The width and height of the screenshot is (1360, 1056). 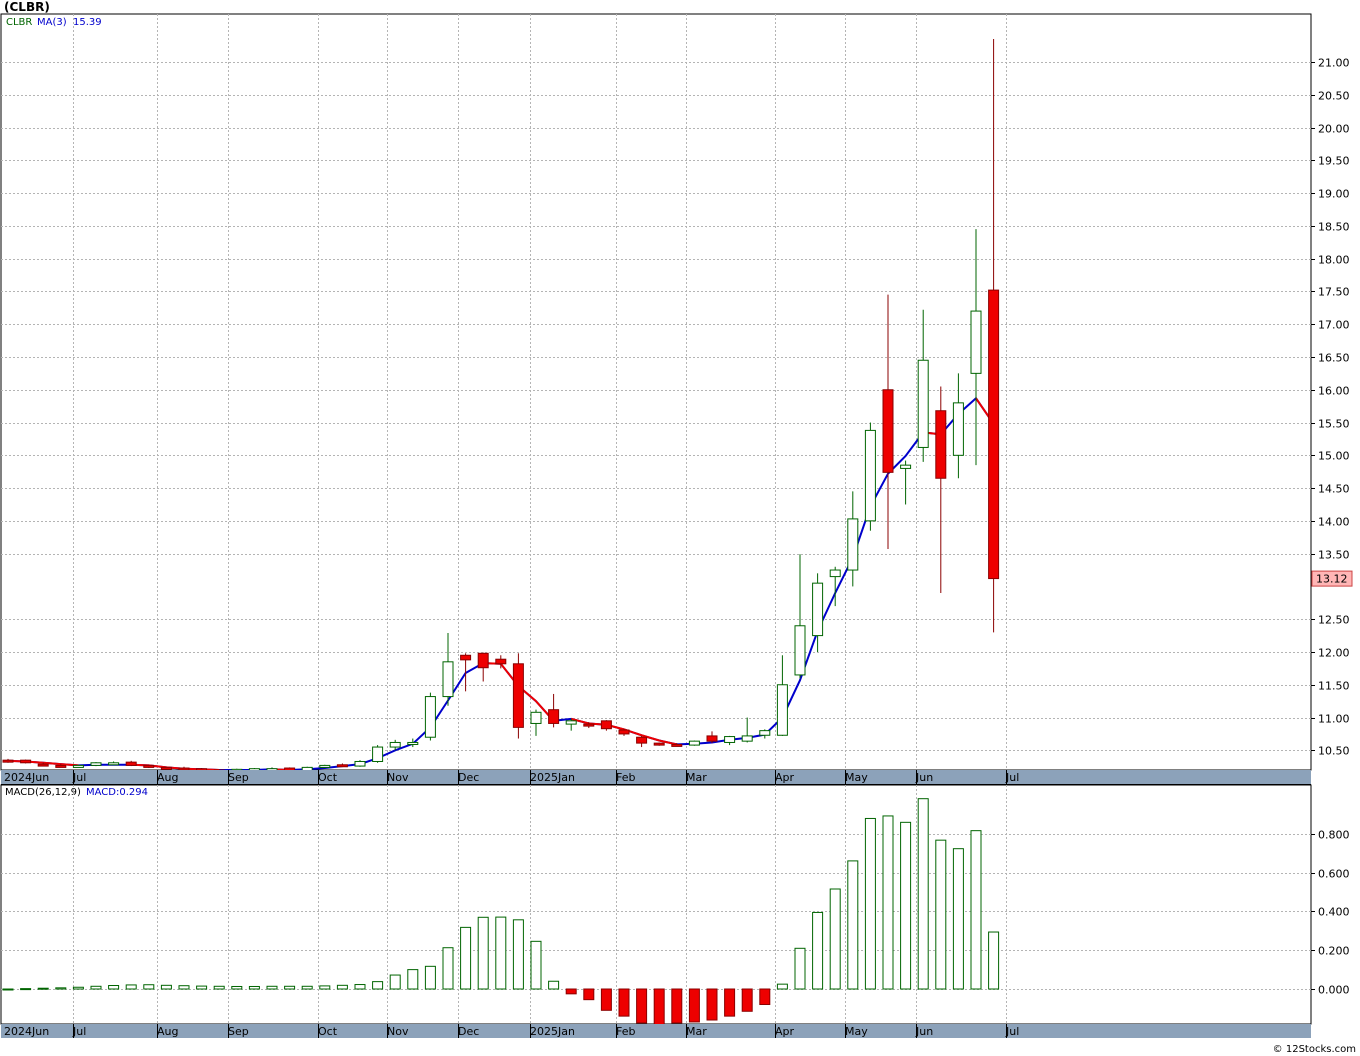 I want to click on price-tick-label: 16.00, so click(x=1334, y=391).